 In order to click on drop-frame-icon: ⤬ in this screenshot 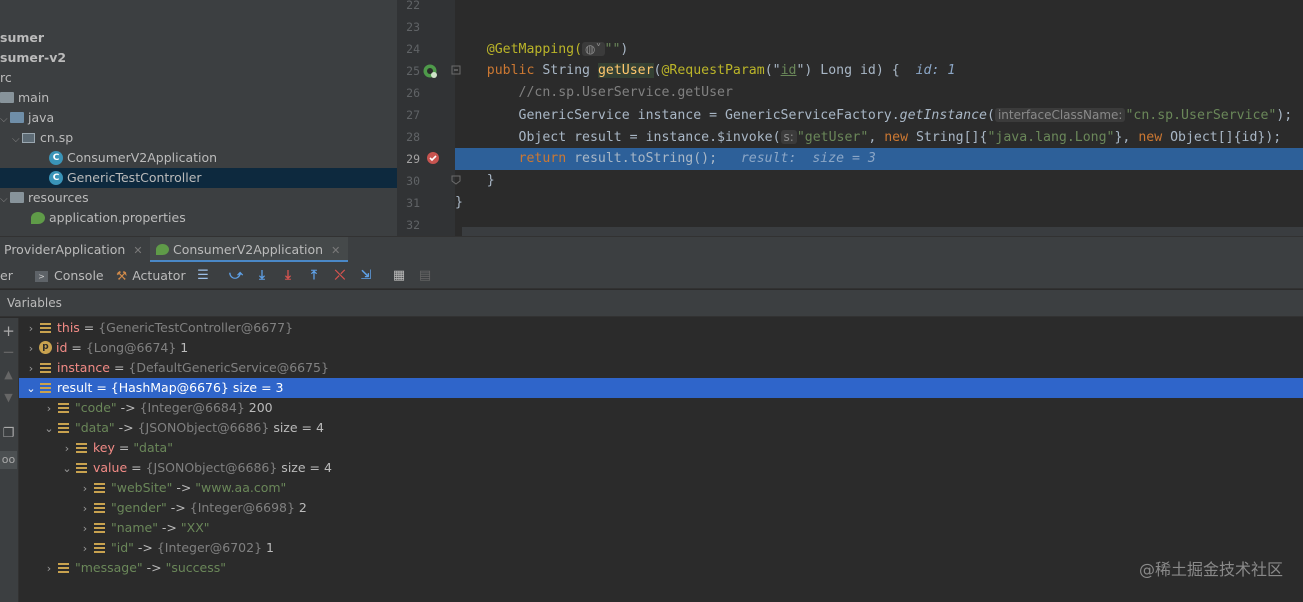, I will do `click(340, 276)`.